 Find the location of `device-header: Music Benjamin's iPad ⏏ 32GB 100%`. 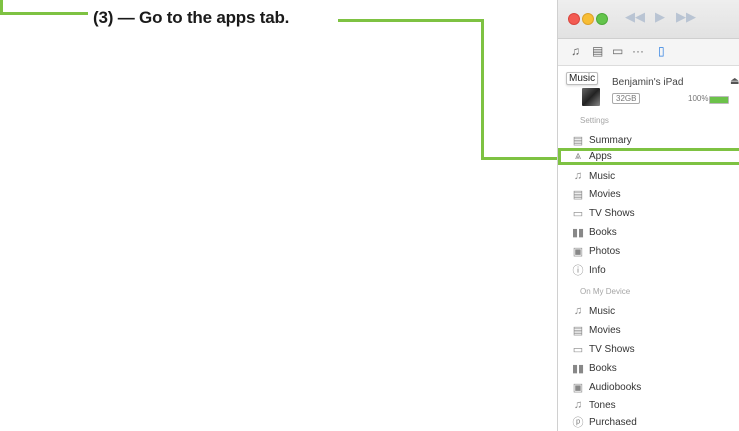

device-header: Music Benjamin's iPad ⏏ 32GB 100% is located at coordinates (648, 91).